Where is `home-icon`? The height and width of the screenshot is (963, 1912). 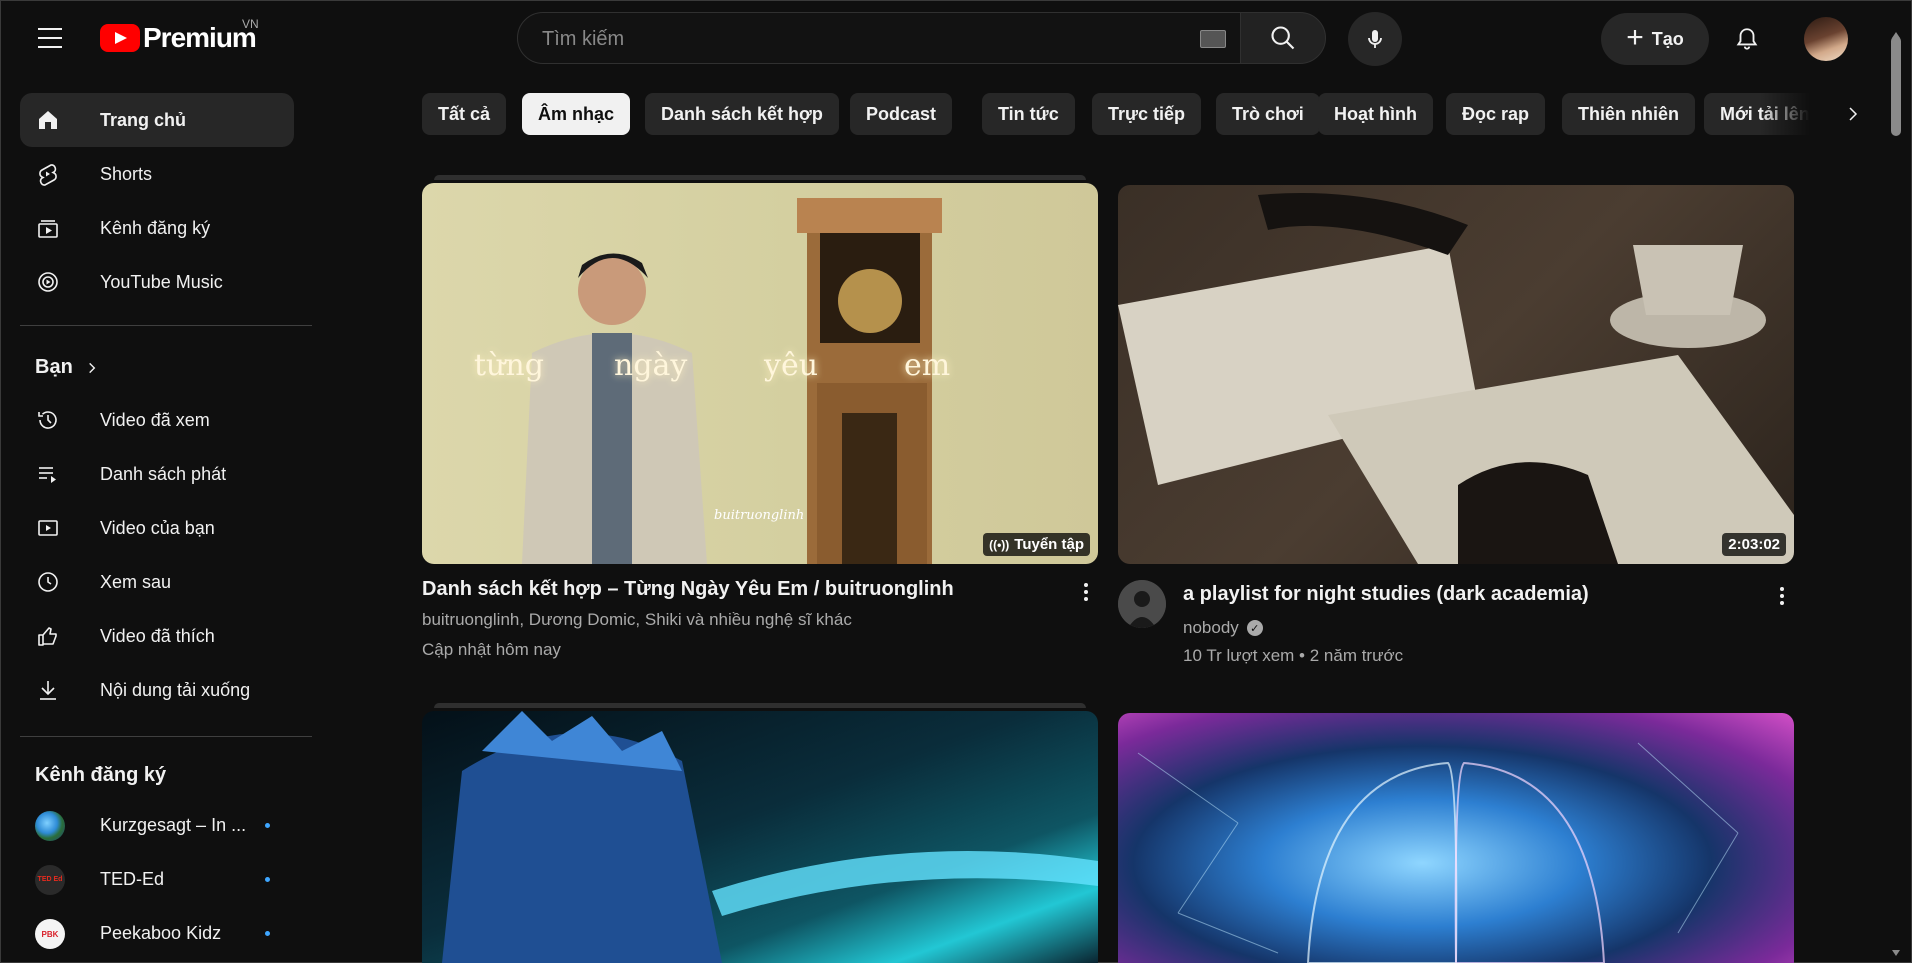
home-icon is located at coordinates (48, 120).